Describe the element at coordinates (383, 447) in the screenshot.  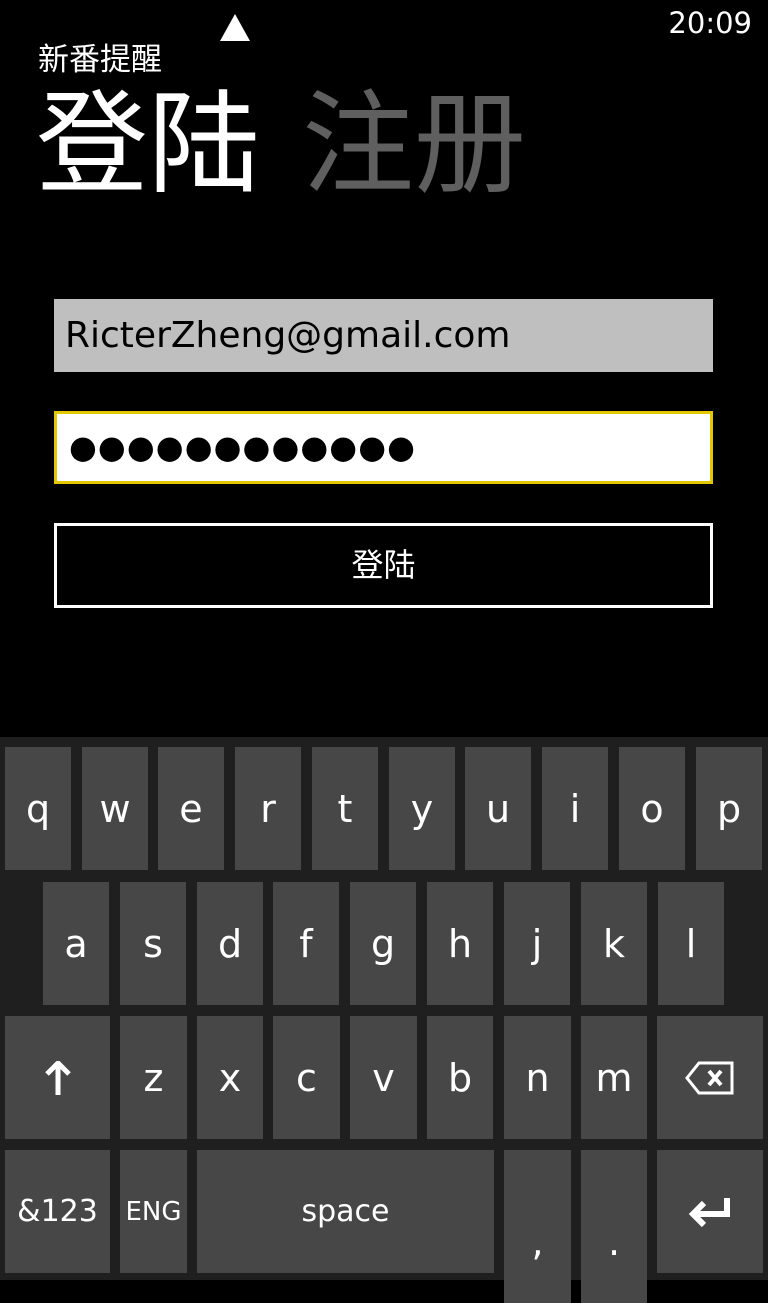
I see `password-input: ●●●●●●●●●●●●` at that location.